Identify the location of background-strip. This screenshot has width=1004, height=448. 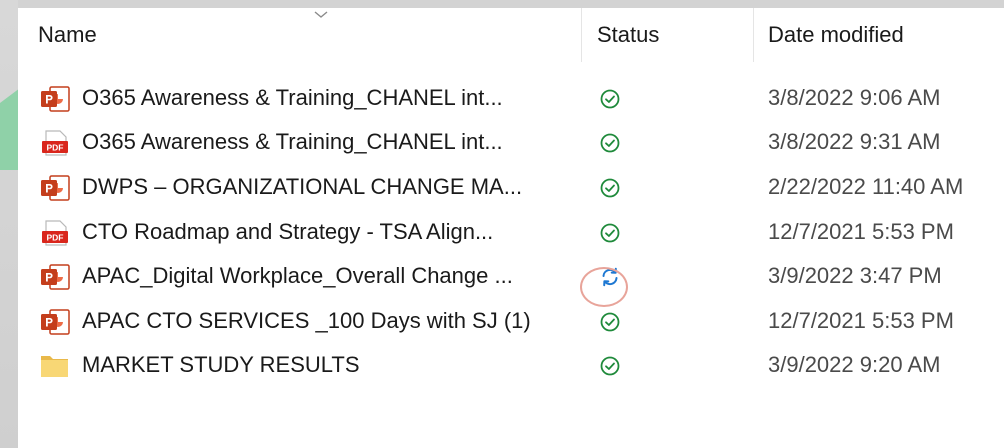
(9, 224).